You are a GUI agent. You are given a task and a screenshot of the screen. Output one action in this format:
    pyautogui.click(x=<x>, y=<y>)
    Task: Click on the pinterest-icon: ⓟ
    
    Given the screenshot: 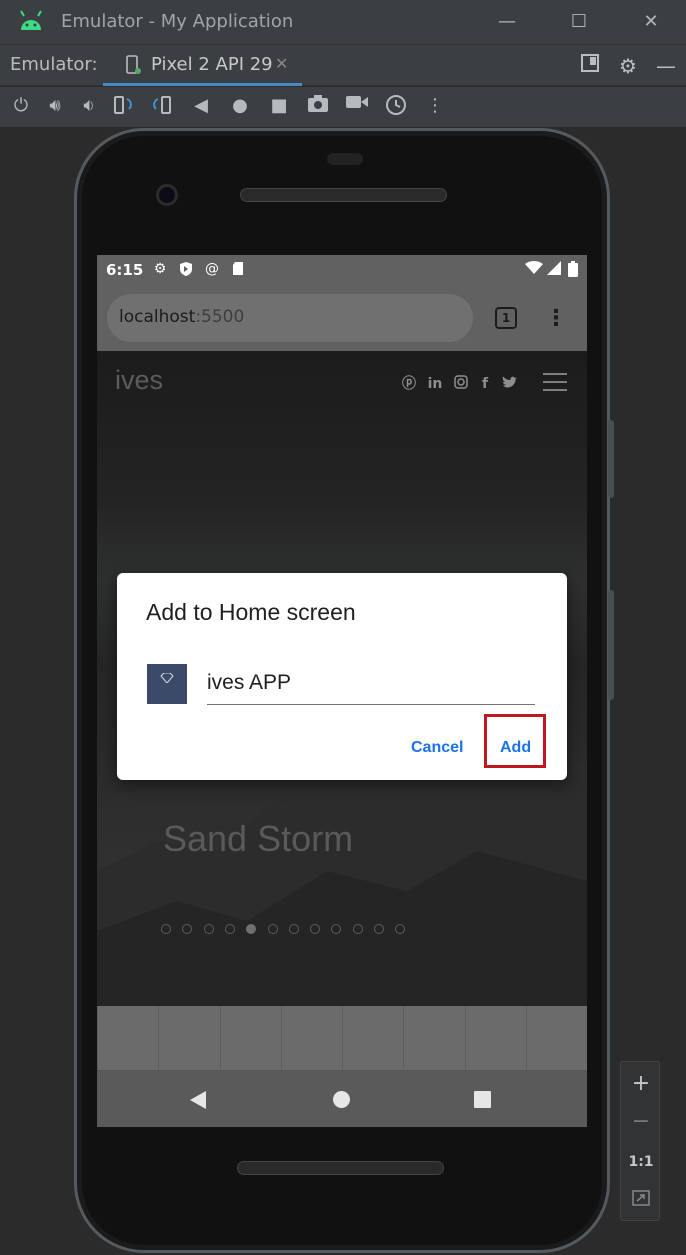 What is the action you would take?
    pyautogui.click(x=409, y=384)
    